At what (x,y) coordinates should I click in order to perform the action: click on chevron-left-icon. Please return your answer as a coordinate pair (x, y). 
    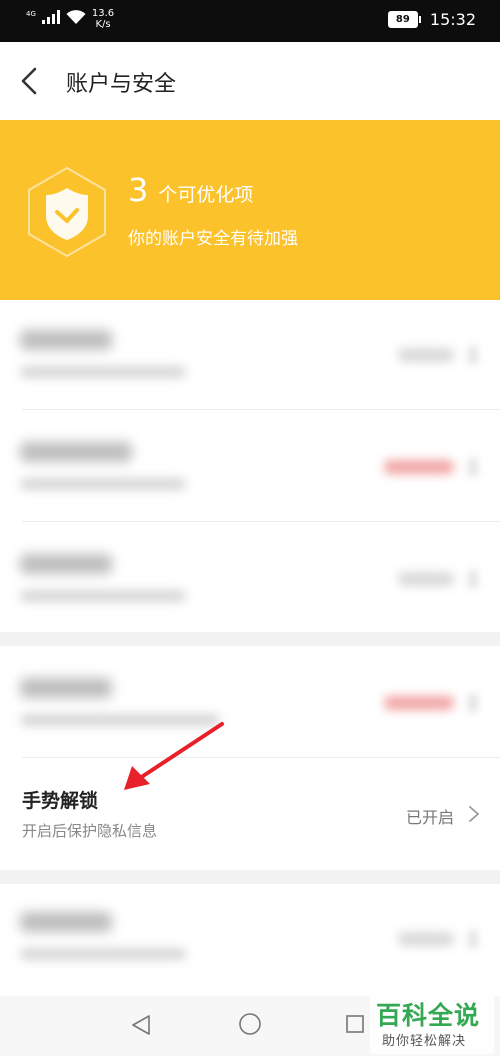
    Looking at the image, I should click on (30, 81).